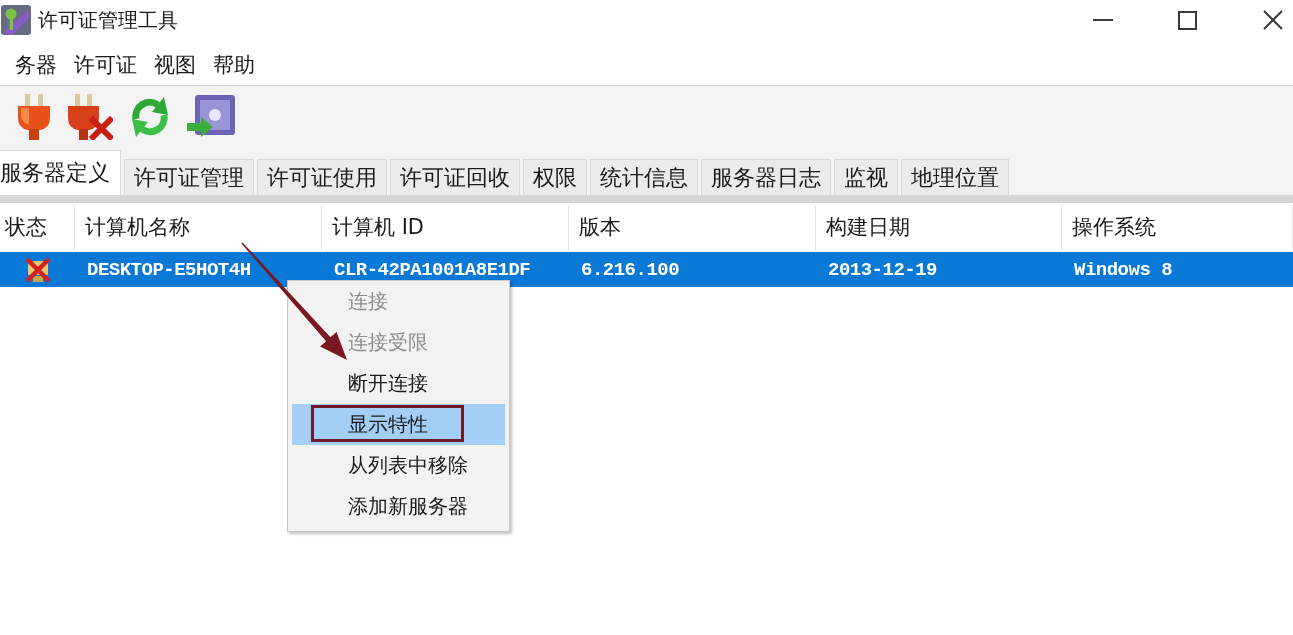 The width and height of the screenshot is (1293, 635). Describe the element at coordinates (445, 227) in the screenshot. I see `column-header: 计算机 ID` at that location.